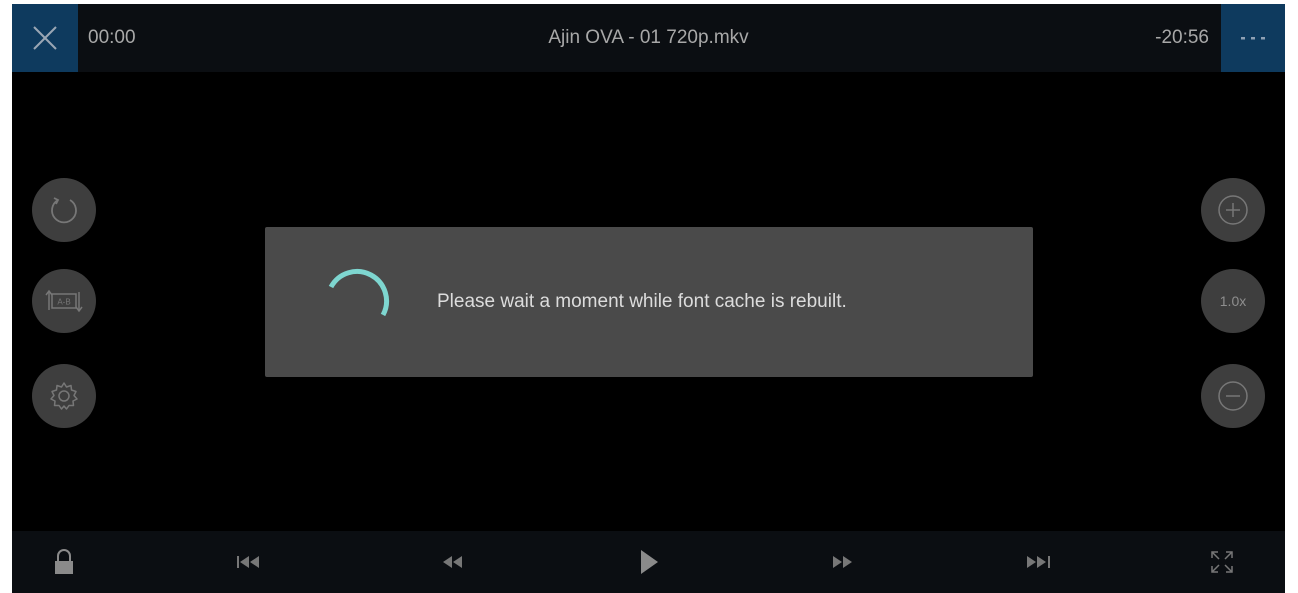  Describe the element at coordinates (1182, 37) in the screenshot. I see `remaining-time: -20:56` at that location.